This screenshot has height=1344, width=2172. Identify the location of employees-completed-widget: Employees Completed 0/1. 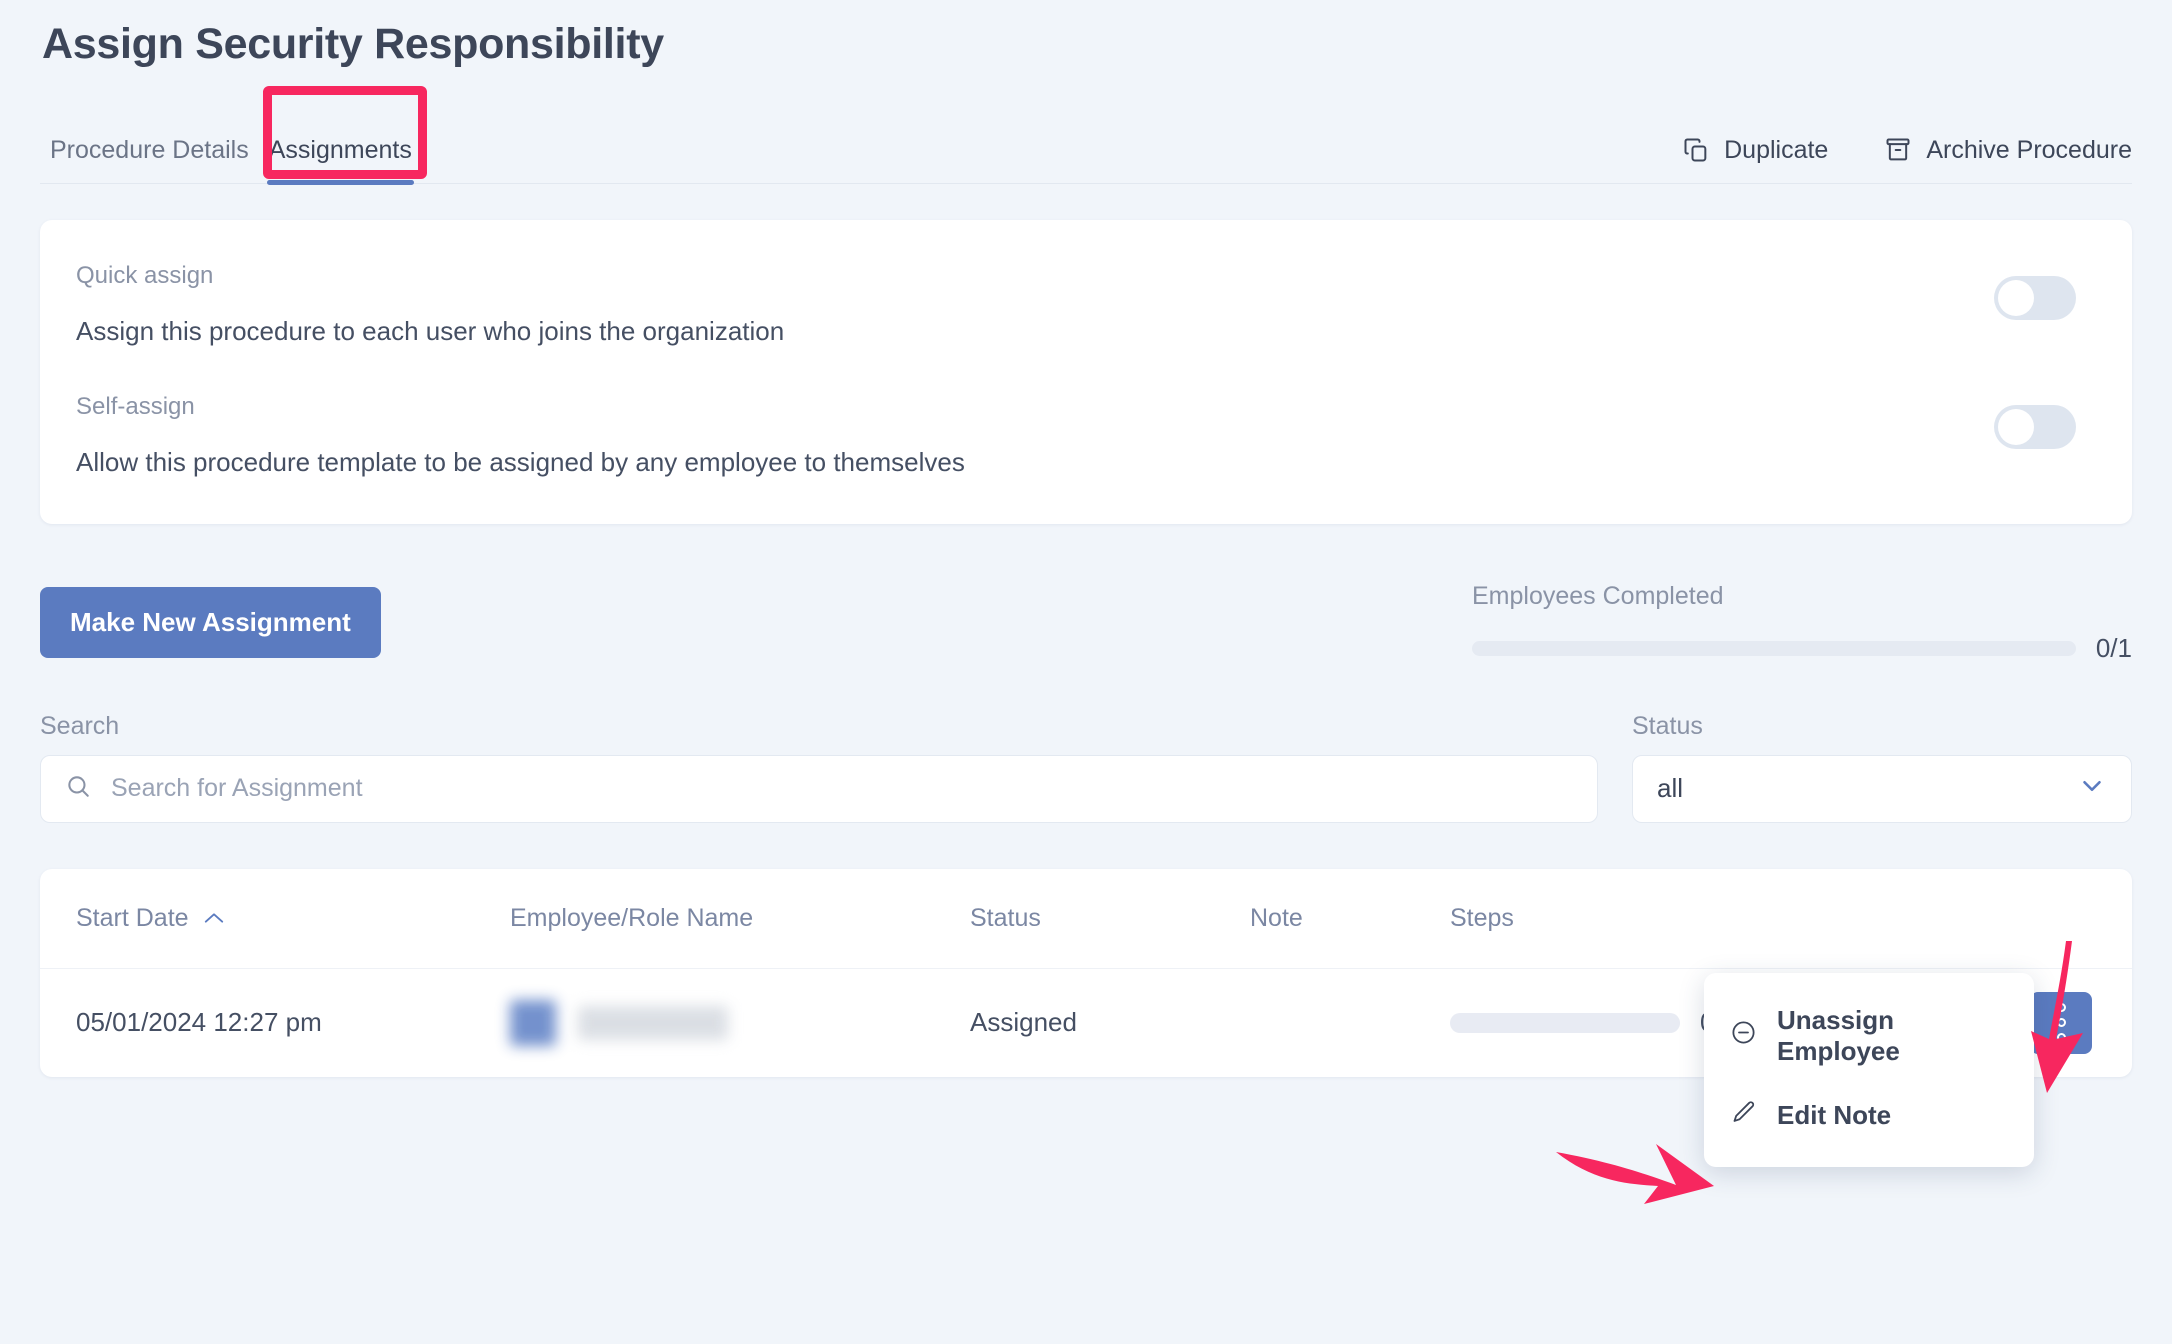
(1802, 623).